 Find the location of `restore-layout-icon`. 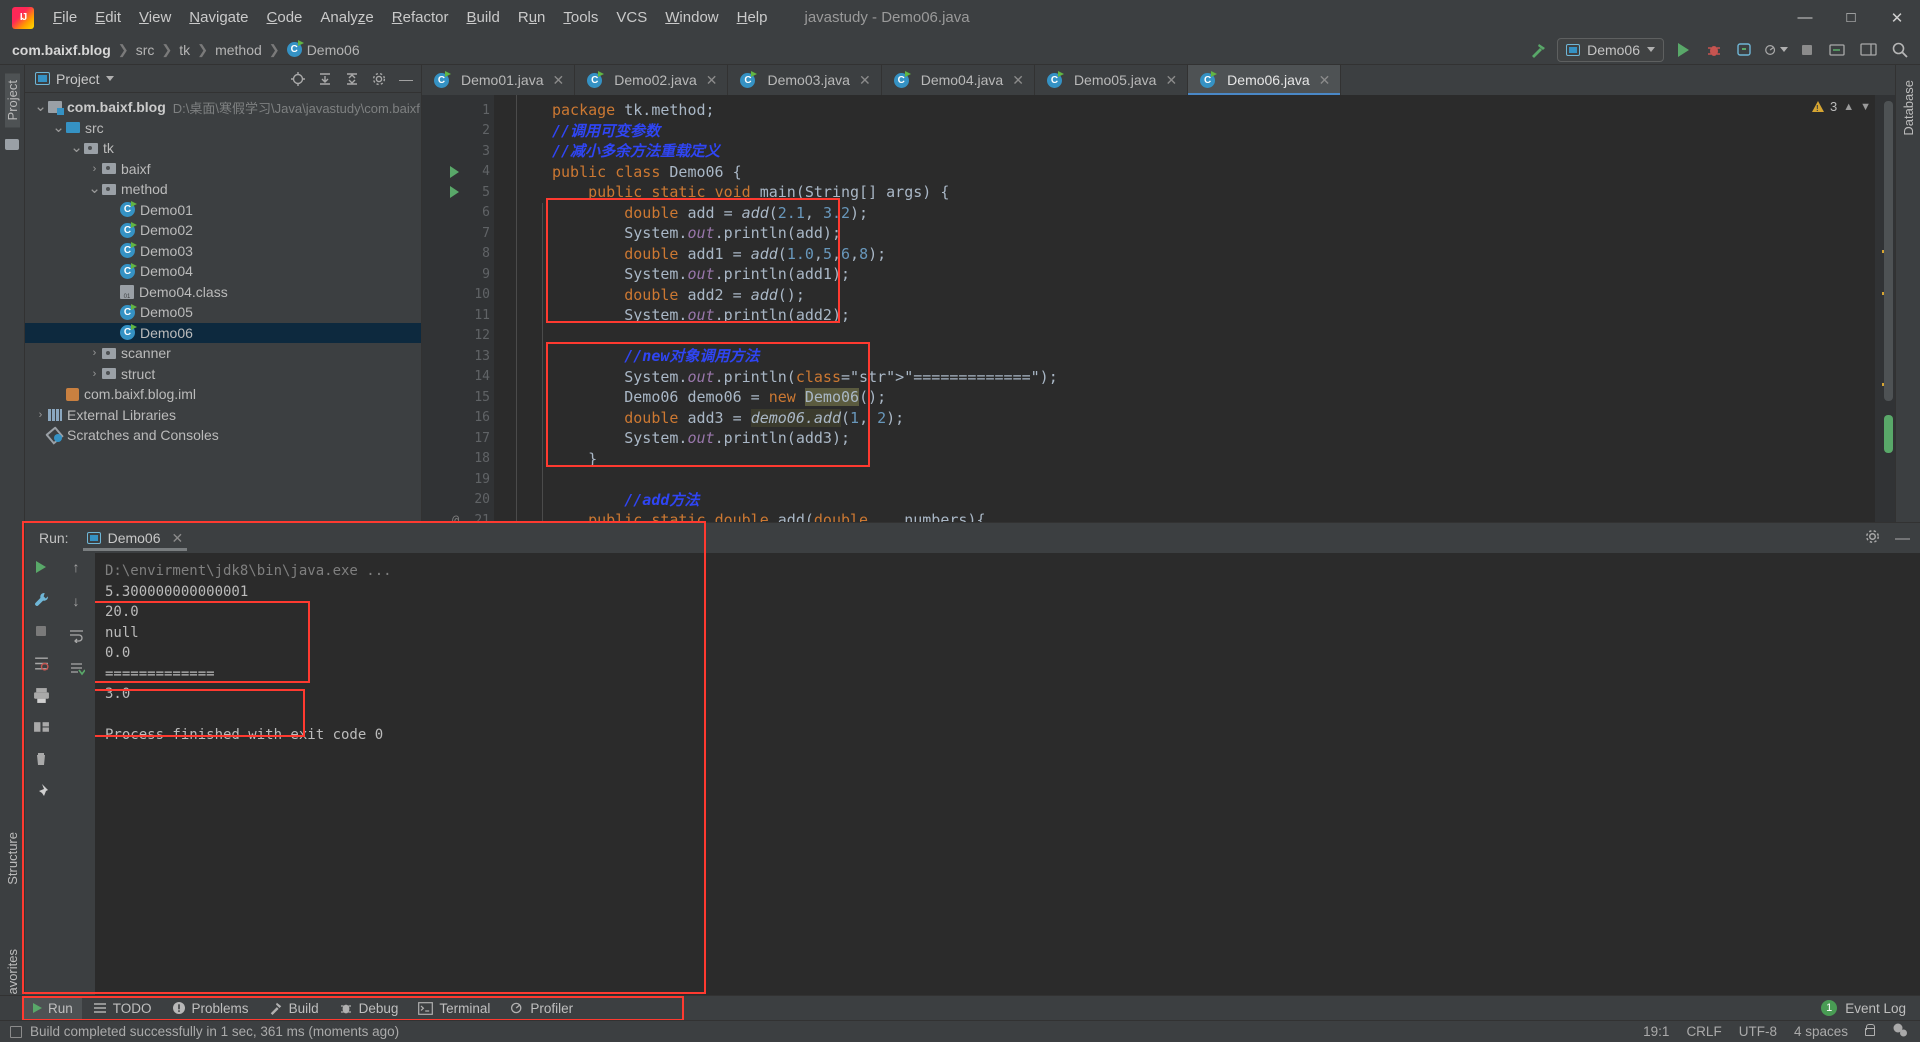

restore-layout-icon is located at coordinates (41, 663).